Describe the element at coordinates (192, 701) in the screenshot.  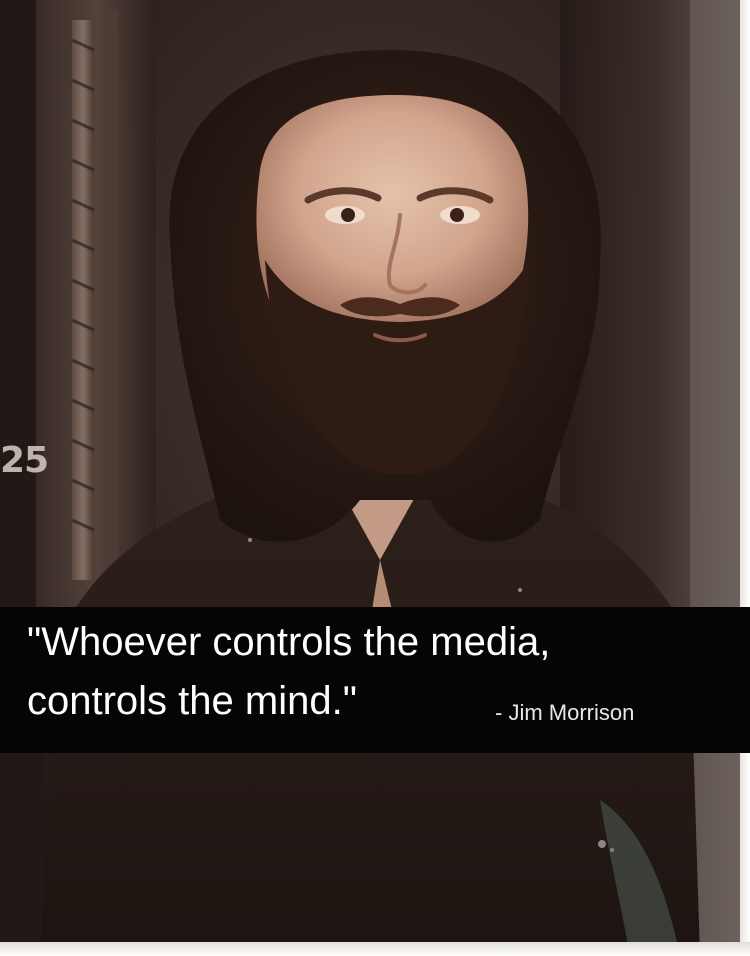
I see `quote-line-2: controls the mind."` at that location.